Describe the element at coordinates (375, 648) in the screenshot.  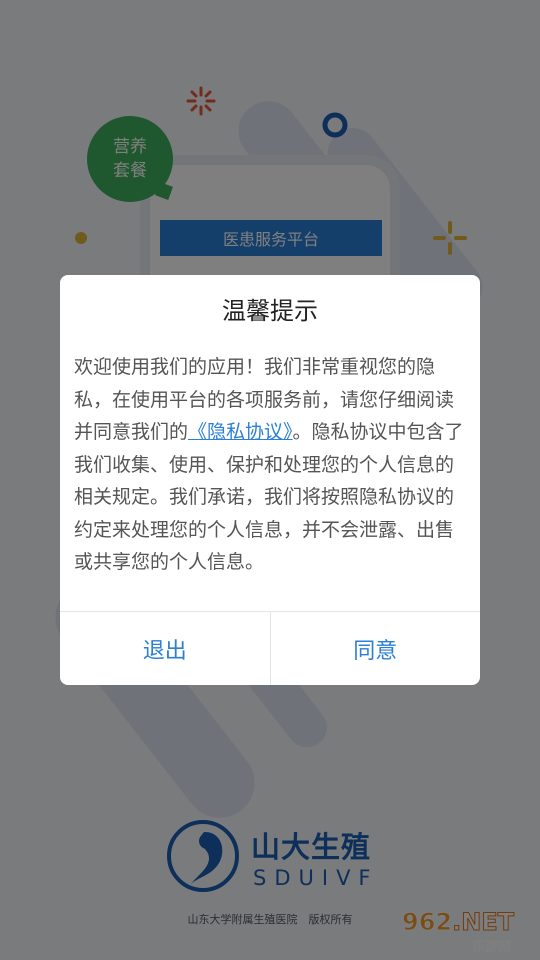
I see `agree-button: 同意` at that location.